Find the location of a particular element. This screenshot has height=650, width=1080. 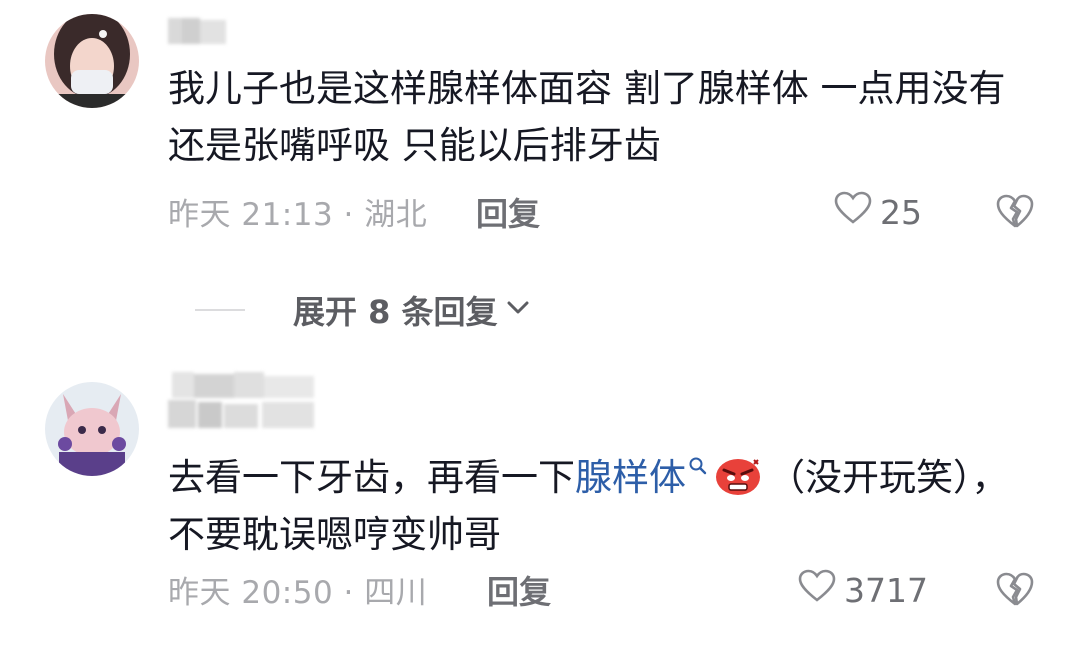

like-count: 3717 is located at coordinates (886, 590).